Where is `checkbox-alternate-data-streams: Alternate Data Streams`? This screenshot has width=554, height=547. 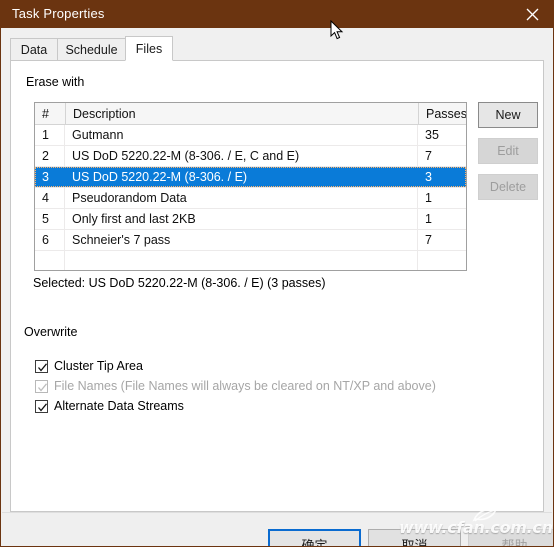
checkbox-alternate-data-streams: Alternate Data Streams is located at coordinates (109, 406).